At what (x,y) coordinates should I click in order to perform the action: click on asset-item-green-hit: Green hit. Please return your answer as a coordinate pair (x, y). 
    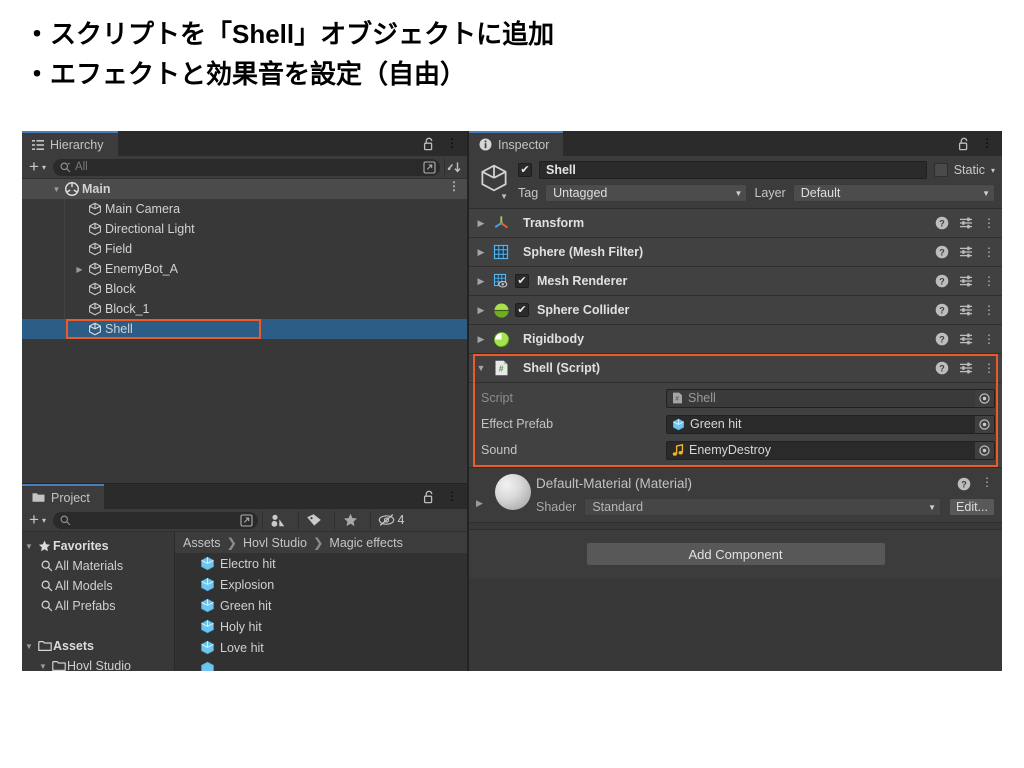
    Looking at the image, I should click on (321, 605).